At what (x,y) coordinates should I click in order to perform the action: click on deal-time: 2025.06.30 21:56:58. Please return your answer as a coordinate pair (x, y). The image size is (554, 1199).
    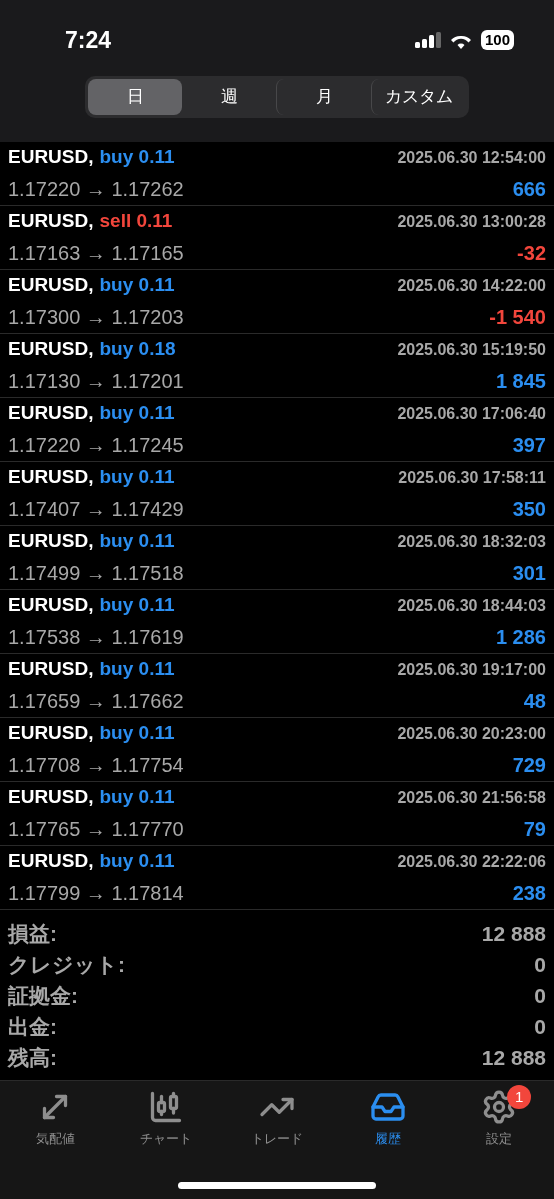
    Looking at the image, I should click on (471, 797).